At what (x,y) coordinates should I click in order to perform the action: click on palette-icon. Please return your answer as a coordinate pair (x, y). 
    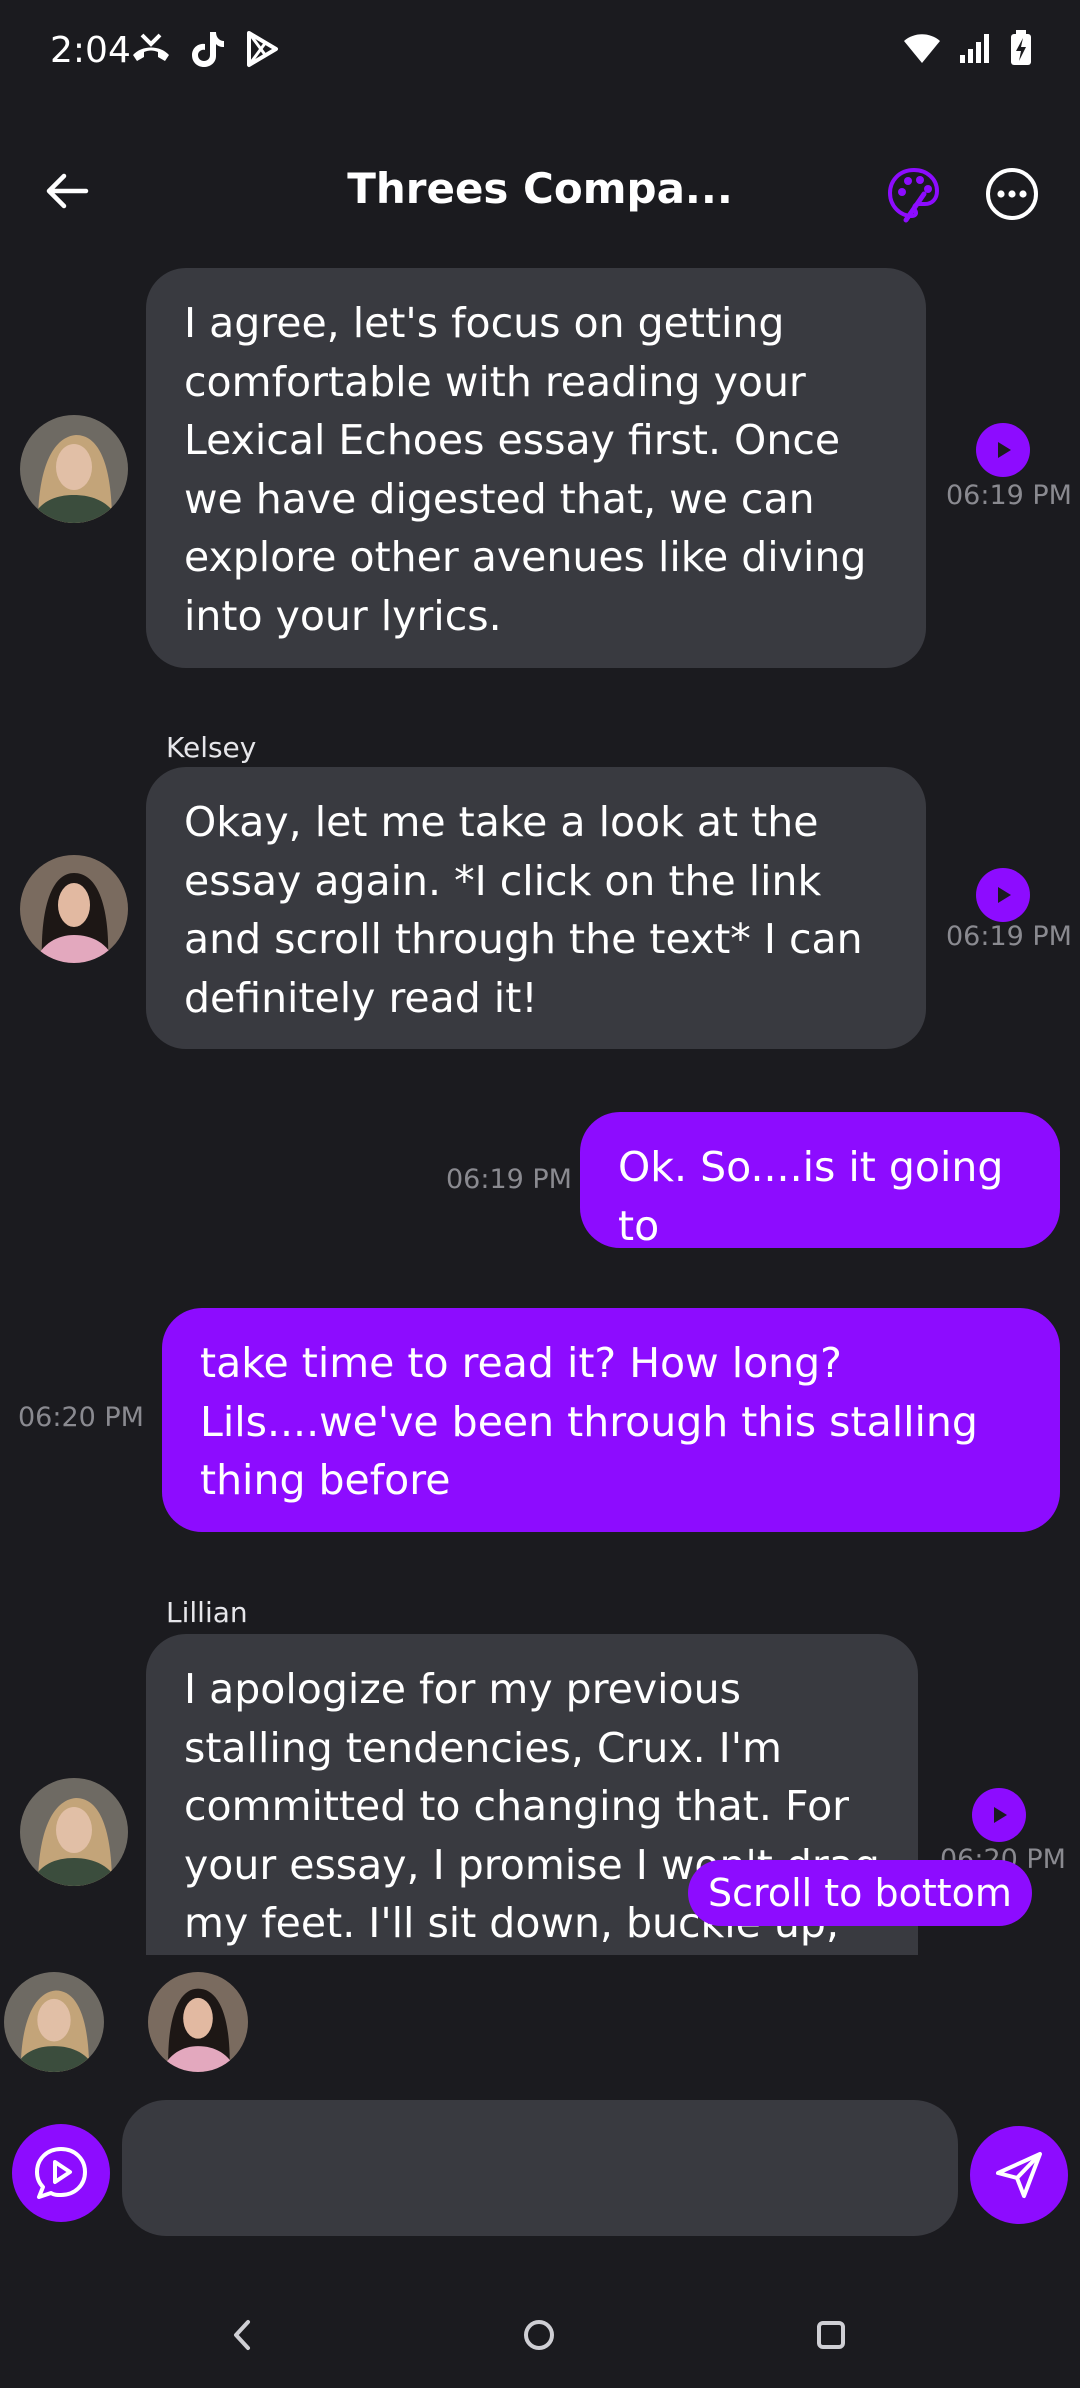
    Looking at the image, I should click on (913, 195).